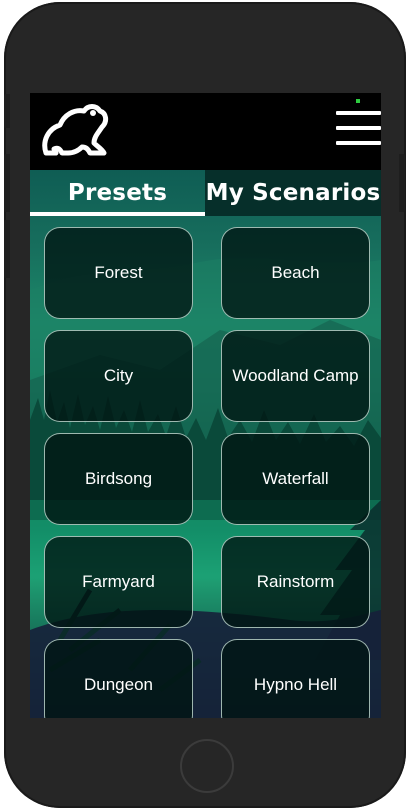 Image resolution: width=411 pixels, height=811 pixels. I want to click on preset-hypno-hell-button: Hypno Hell, so click(295, 678).